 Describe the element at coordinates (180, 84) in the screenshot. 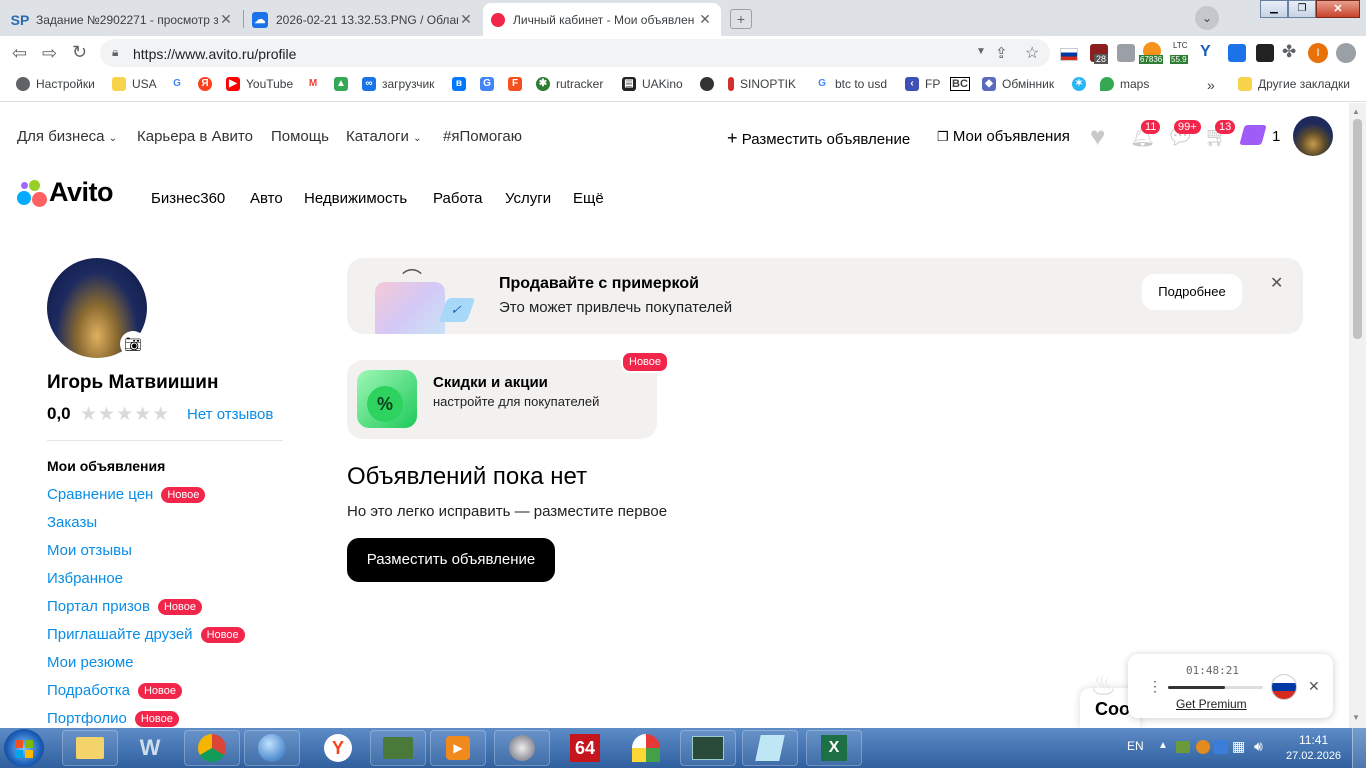

I see `bookmark-google: G` at that location.